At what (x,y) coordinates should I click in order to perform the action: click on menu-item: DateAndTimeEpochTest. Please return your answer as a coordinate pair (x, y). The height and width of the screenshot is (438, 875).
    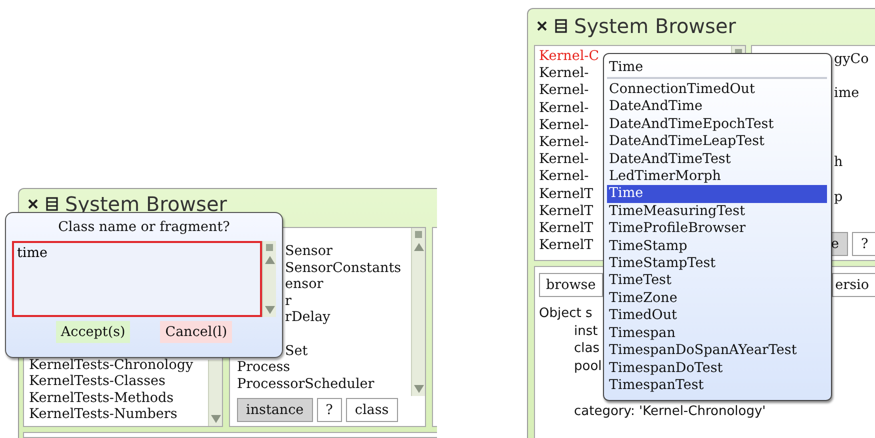
    Looking at the image, I should click on (717, 125).